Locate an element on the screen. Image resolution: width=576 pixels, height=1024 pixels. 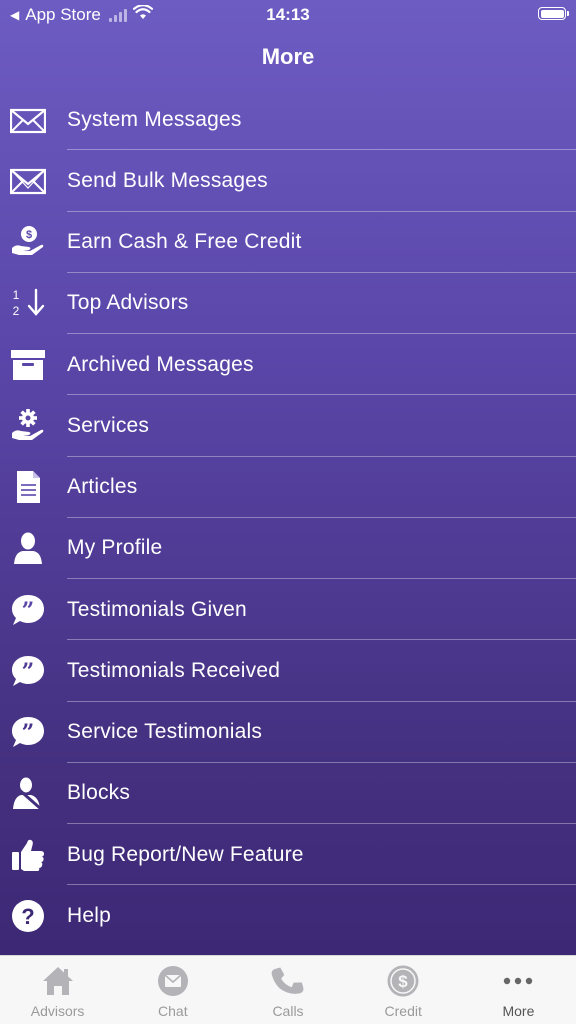
more-dots-icon is located at coordinates (518, 981).